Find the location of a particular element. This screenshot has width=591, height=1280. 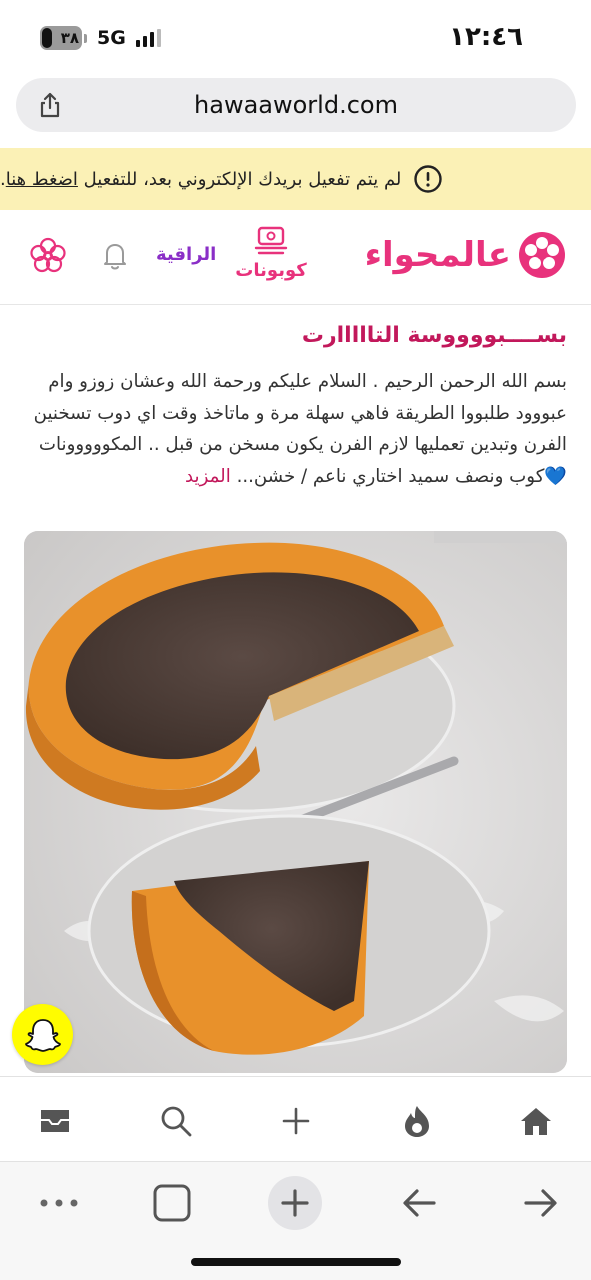

article-title: بســــبووووسة التااااارت is located at coordinates (295, 336).